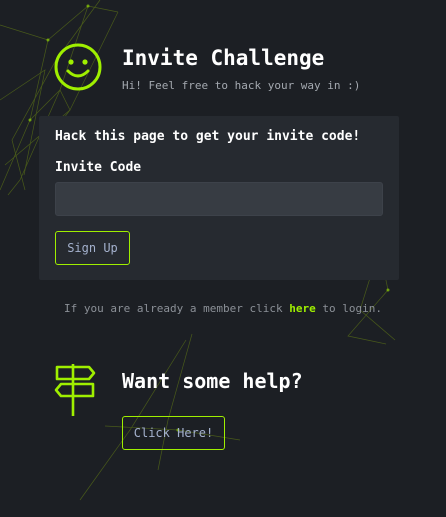  What do you see at coordinates (241, 85) in the screenshot?
I see `page-subtitle: Hi! Feel free to hack your way in :)` at bounding box center [241, 85].